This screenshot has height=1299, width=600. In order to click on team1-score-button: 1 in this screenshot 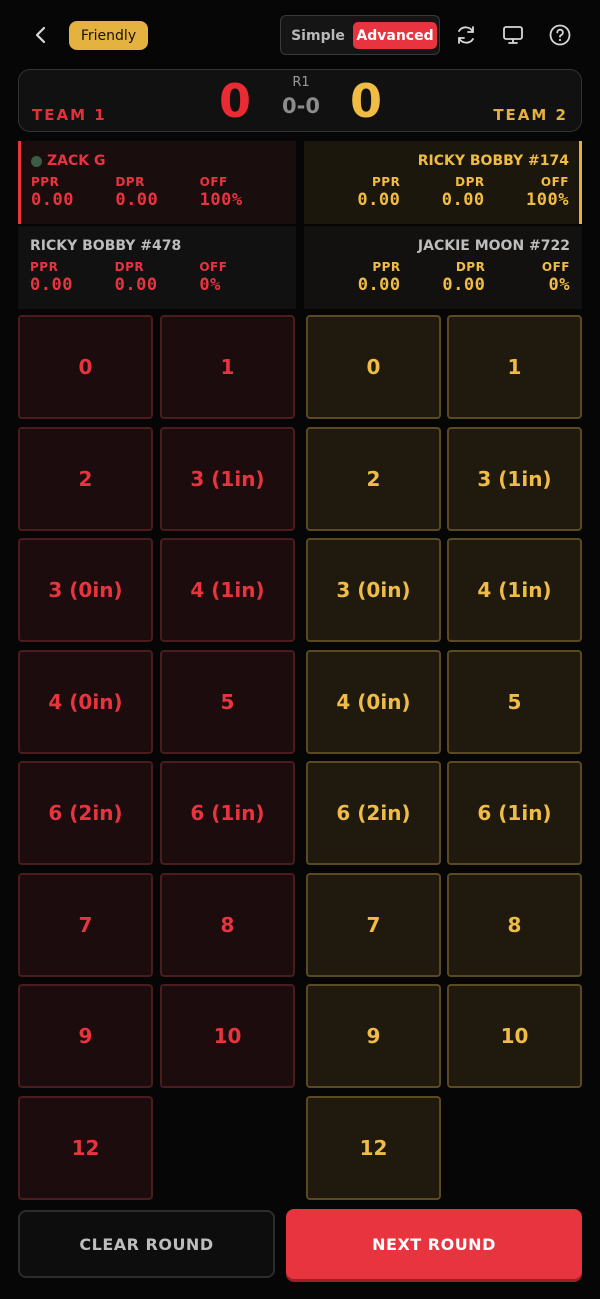, I will do `click(227, 367)`.